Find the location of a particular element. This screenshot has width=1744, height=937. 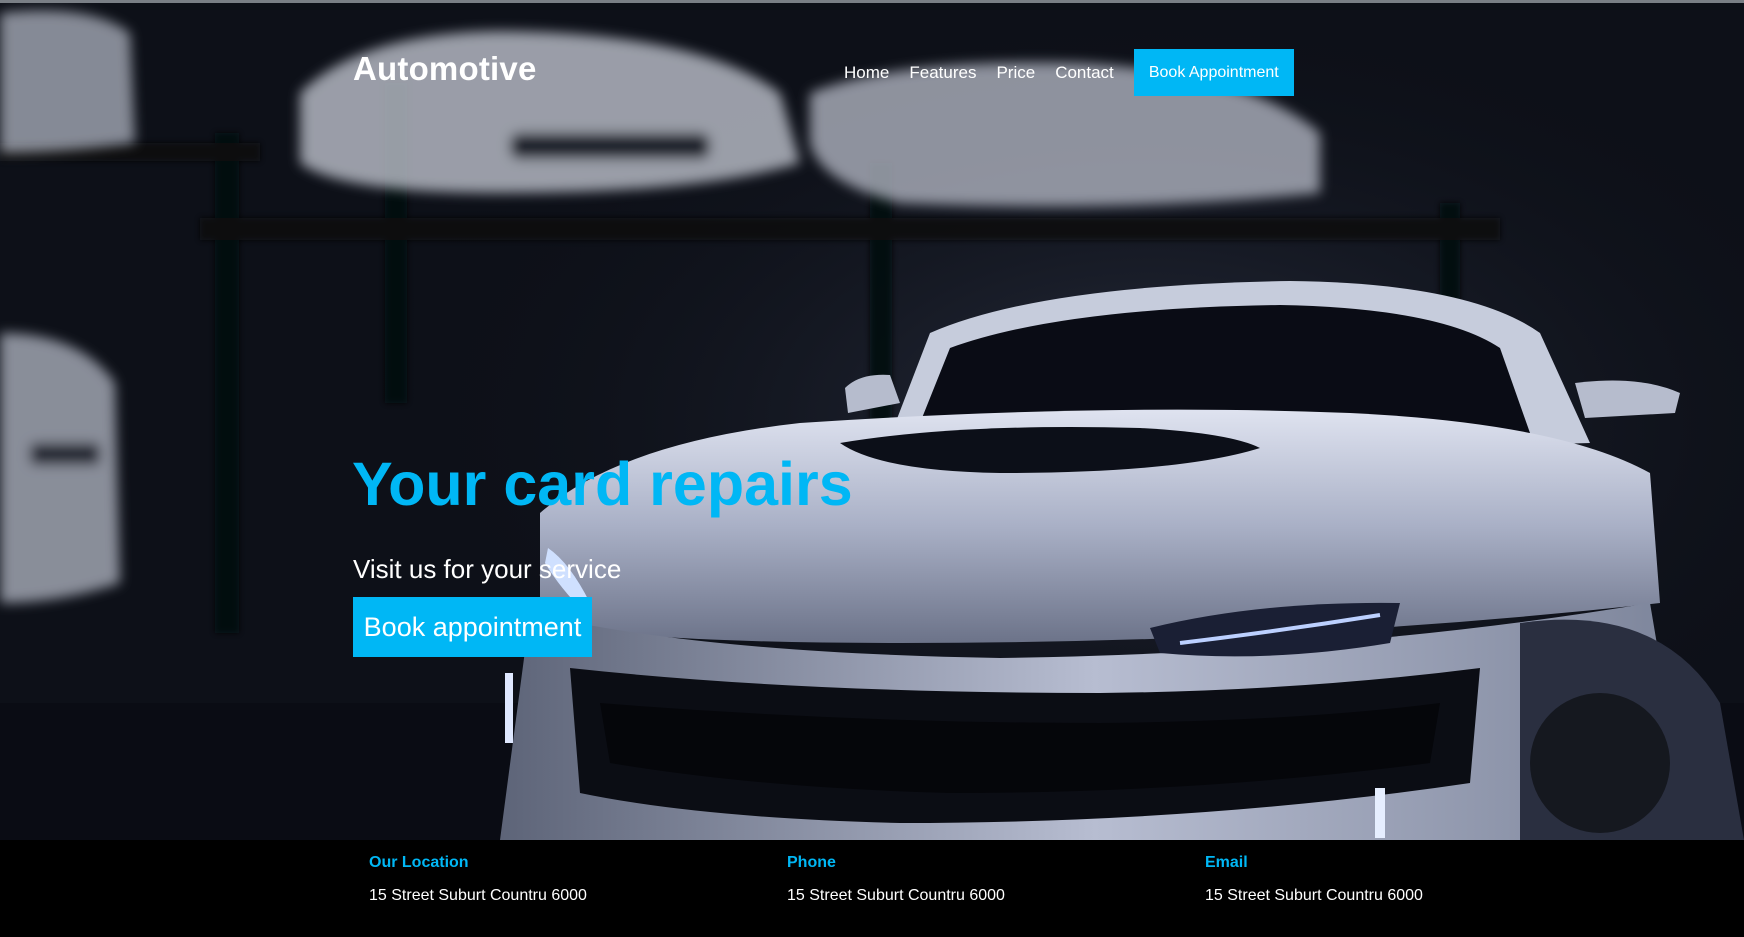

footer-phone: Phone 15 Street Suburt Countru 6000 is located at coordinates (896, 879).